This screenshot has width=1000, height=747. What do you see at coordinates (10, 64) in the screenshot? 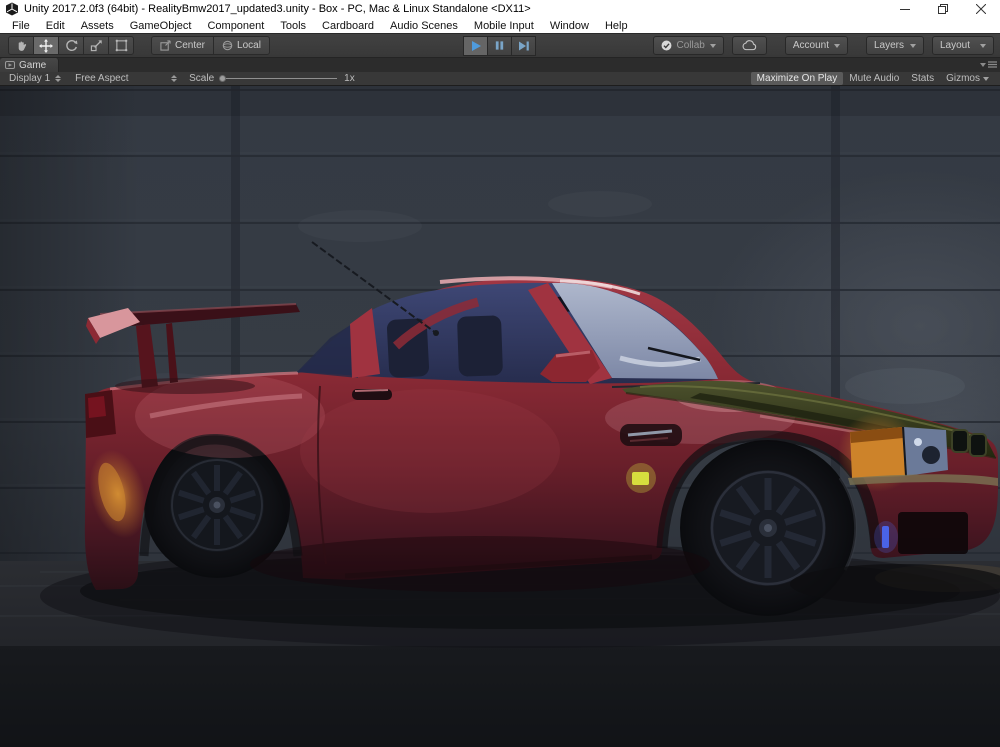
I see `game-view-icon` at bounding box center [10, 64].